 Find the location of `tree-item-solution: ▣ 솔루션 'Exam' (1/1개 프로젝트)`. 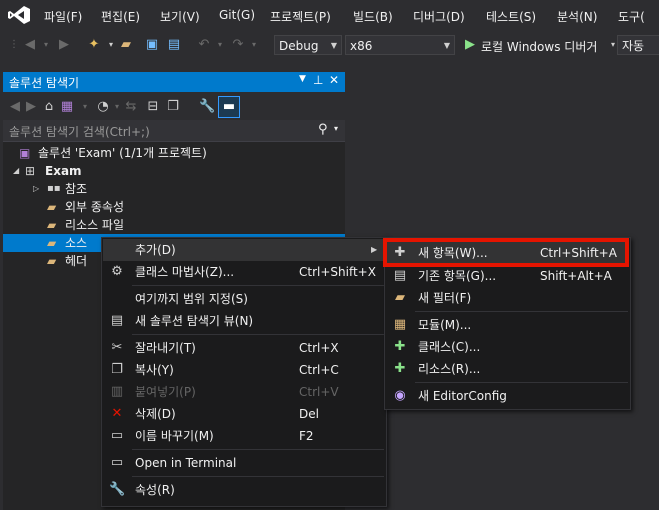

tree-item-solution: ▣ 솔루션 'Exam' (1/1개 프로젝트) is located at coordinates (174, 153).